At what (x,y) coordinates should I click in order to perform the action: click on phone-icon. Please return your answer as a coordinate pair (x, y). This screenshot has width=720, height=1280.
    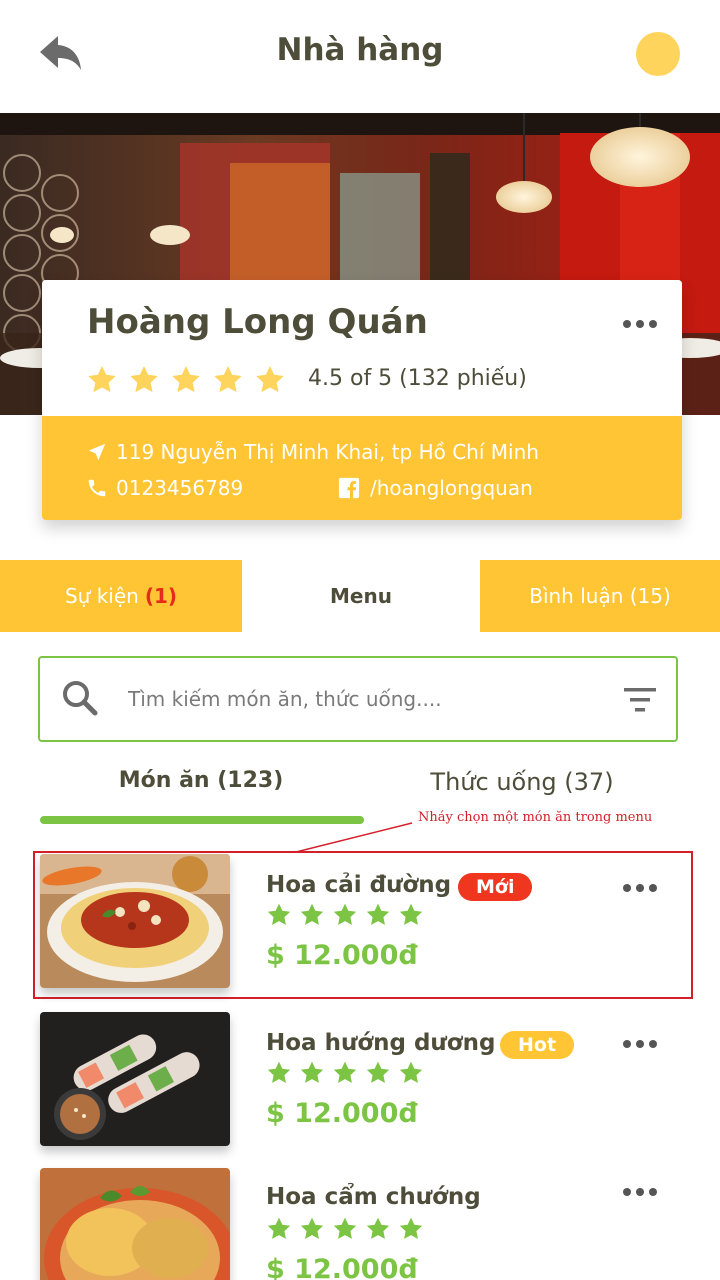
    Looking at the image, I should click on (97, 488).